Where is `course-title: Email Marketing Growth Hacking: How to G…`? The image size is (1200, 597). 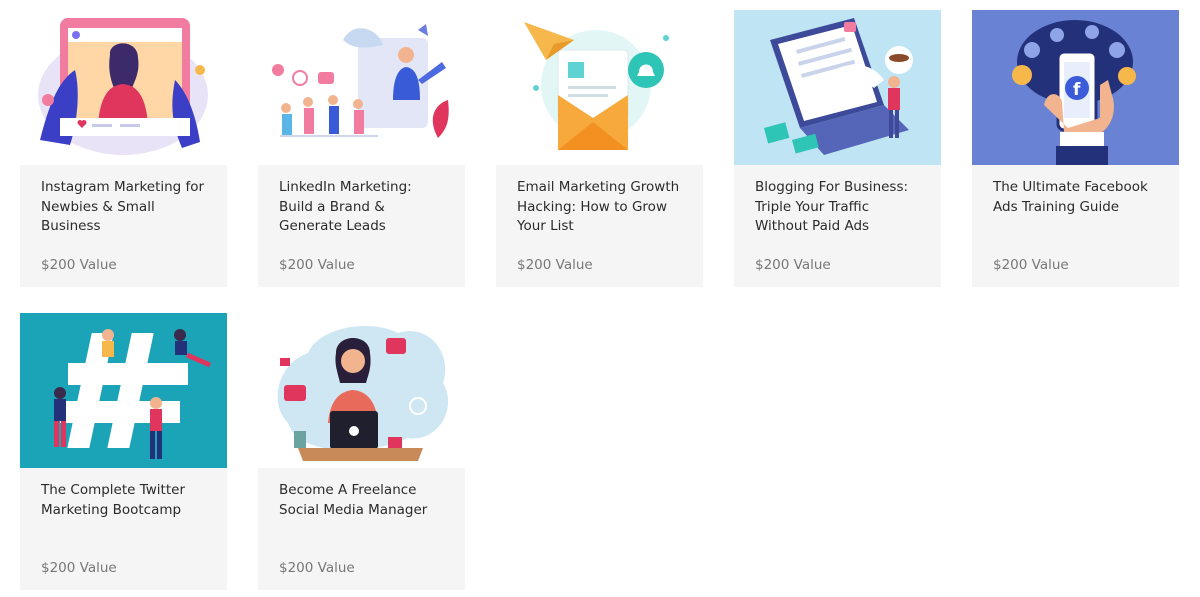
course-title: Email Marketing Growth Hacking: How to G… is located at coordinates (600, 207).